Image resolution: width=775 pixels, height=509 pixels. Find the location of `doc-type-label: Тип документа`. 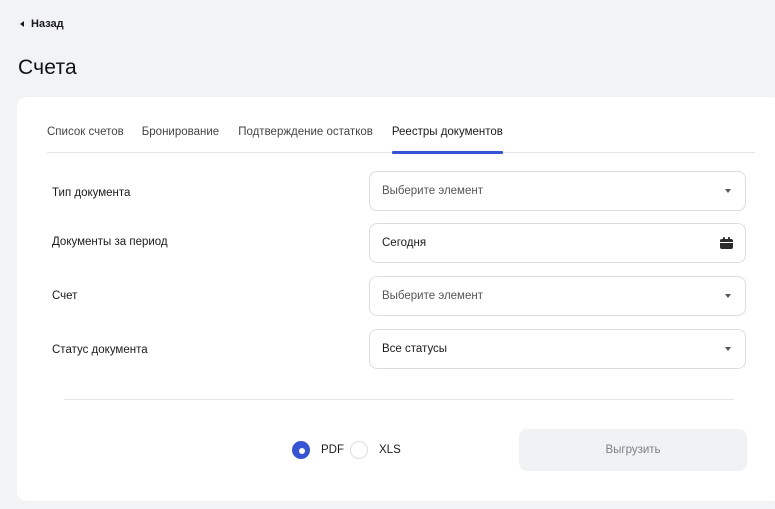

doc-type-label: Тип документа is located at coordinates (91, 193).